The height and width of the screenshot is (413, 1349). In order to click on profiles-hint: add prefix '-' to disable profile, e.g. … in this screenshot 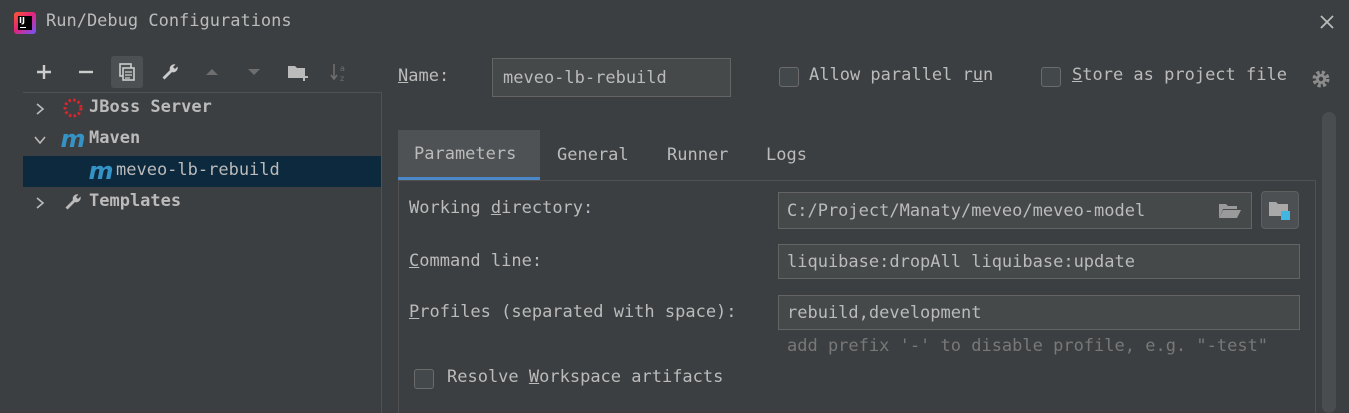, I will do `click(1028, 346)`.